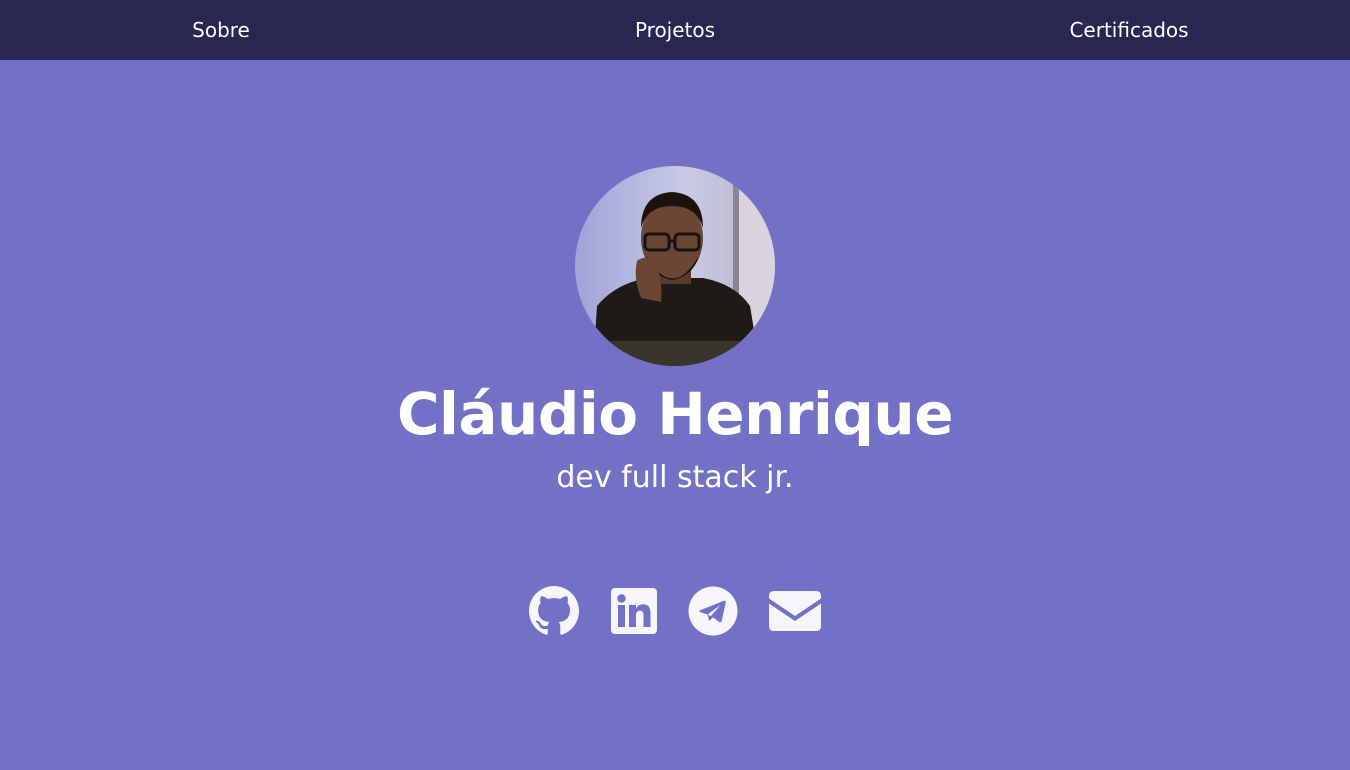  Describe the element at coordinates (221, 30) in the screenshot. I see `nav-link-sobre: Sobre` at that location.